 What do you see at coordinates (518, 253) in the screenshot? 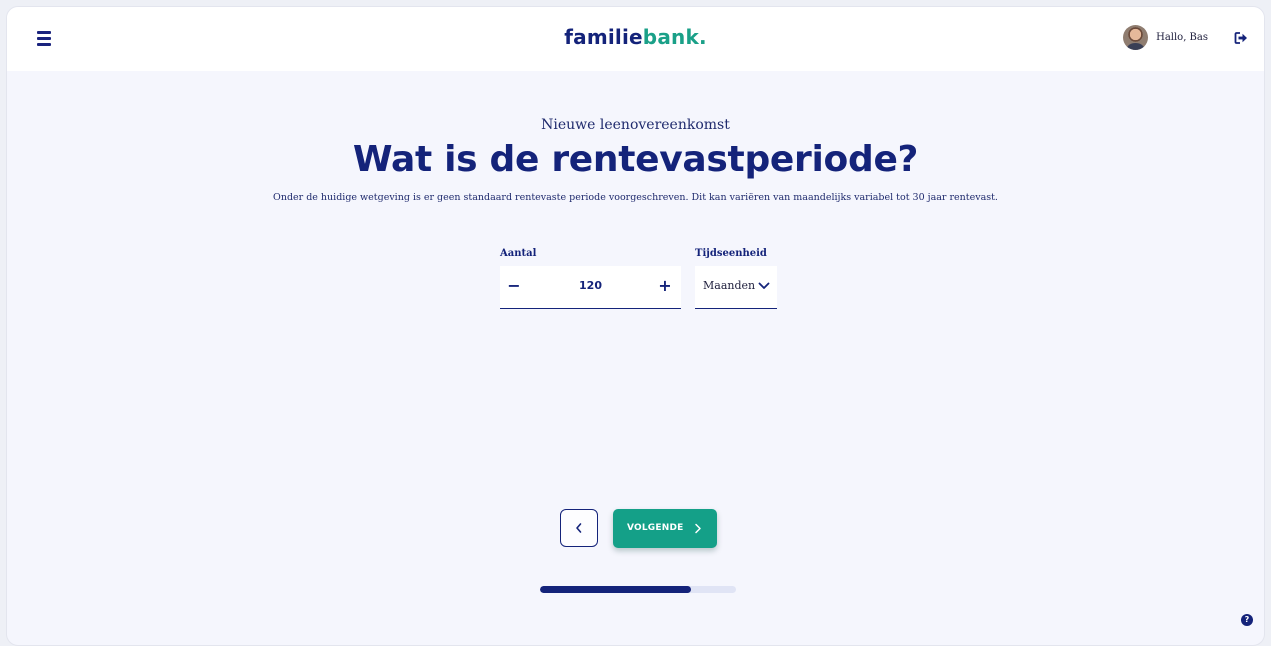
I see `amount-label: Aantal` at bounding box center [518, 253].